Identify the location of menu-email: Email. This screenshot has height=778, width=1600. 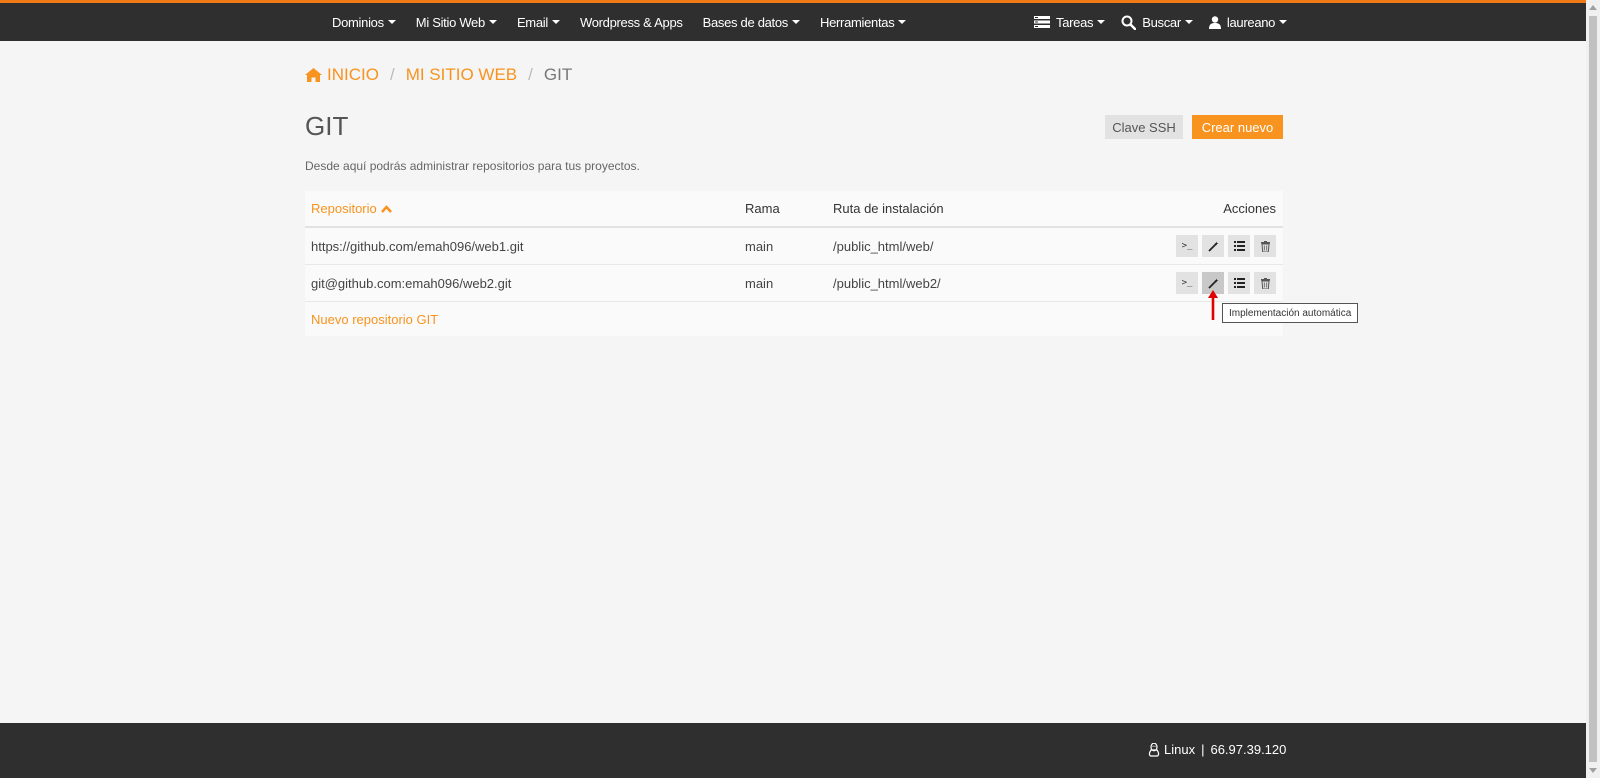
(538, 22).